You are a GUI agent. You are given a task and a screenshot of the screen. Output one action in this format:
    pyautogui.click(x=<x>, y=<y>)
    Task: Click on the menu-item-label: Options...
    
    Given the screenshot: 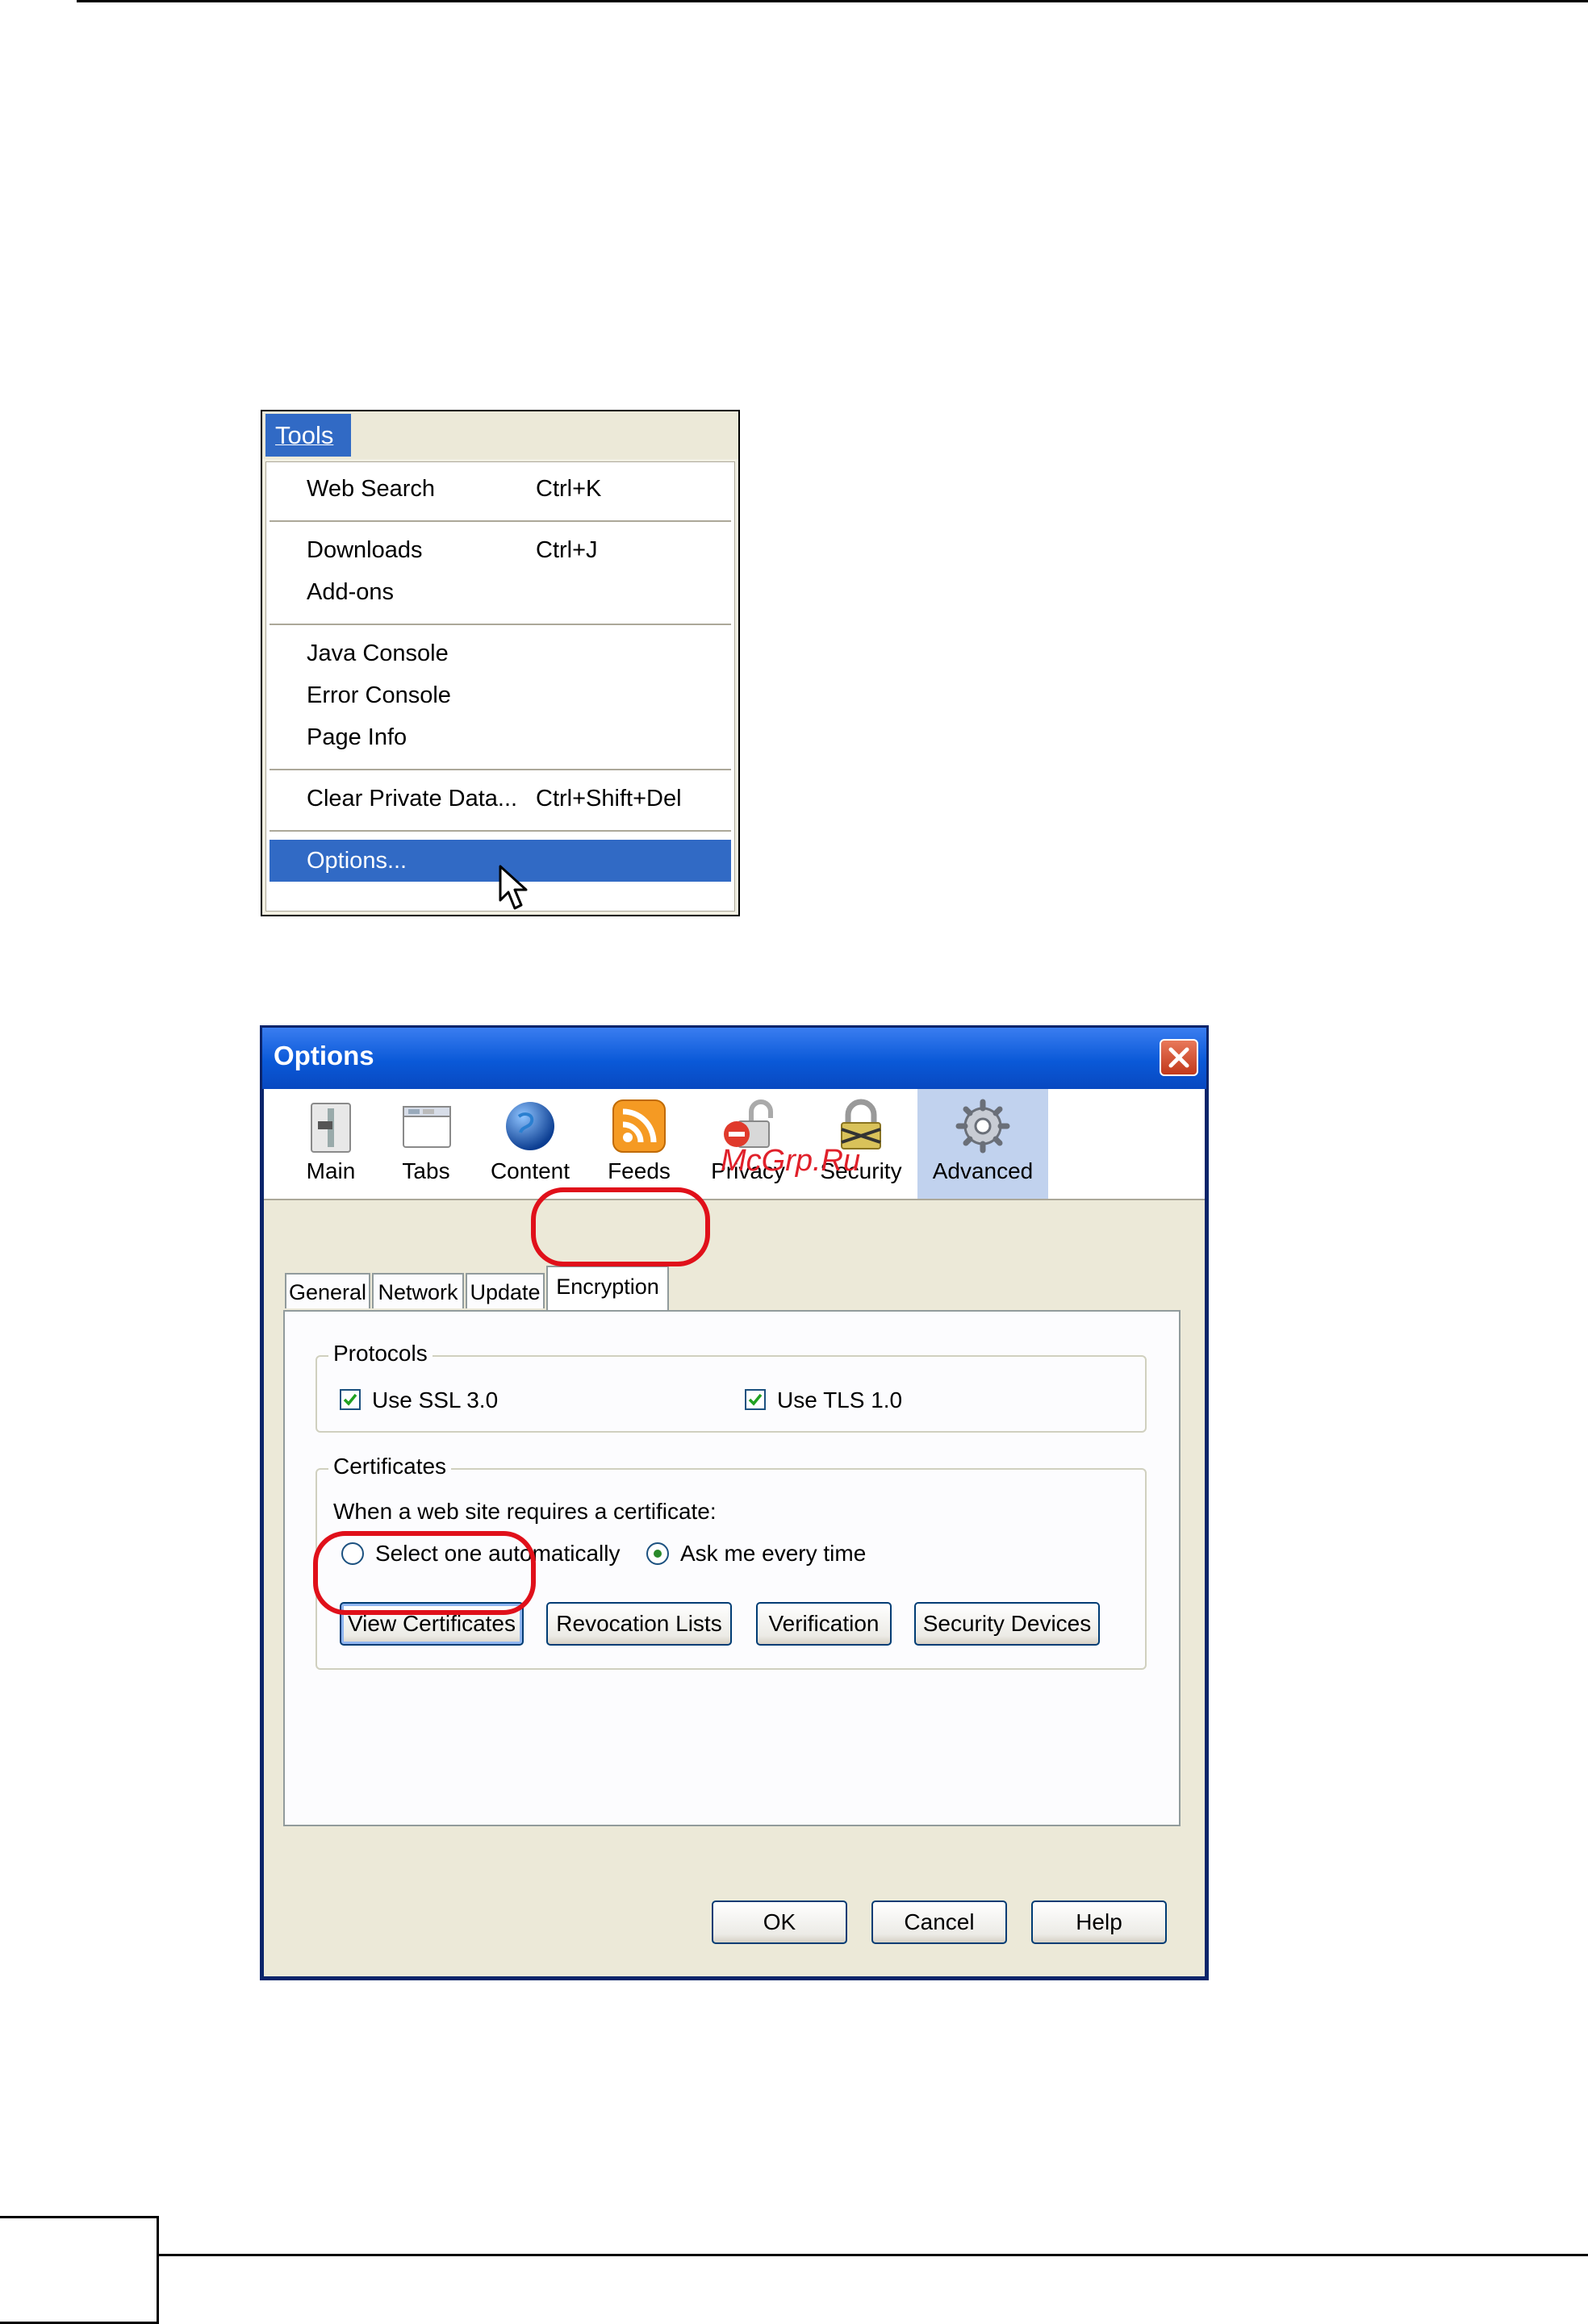 What is the action you would take?
    pyautogui.click(x=357, y=861)
    